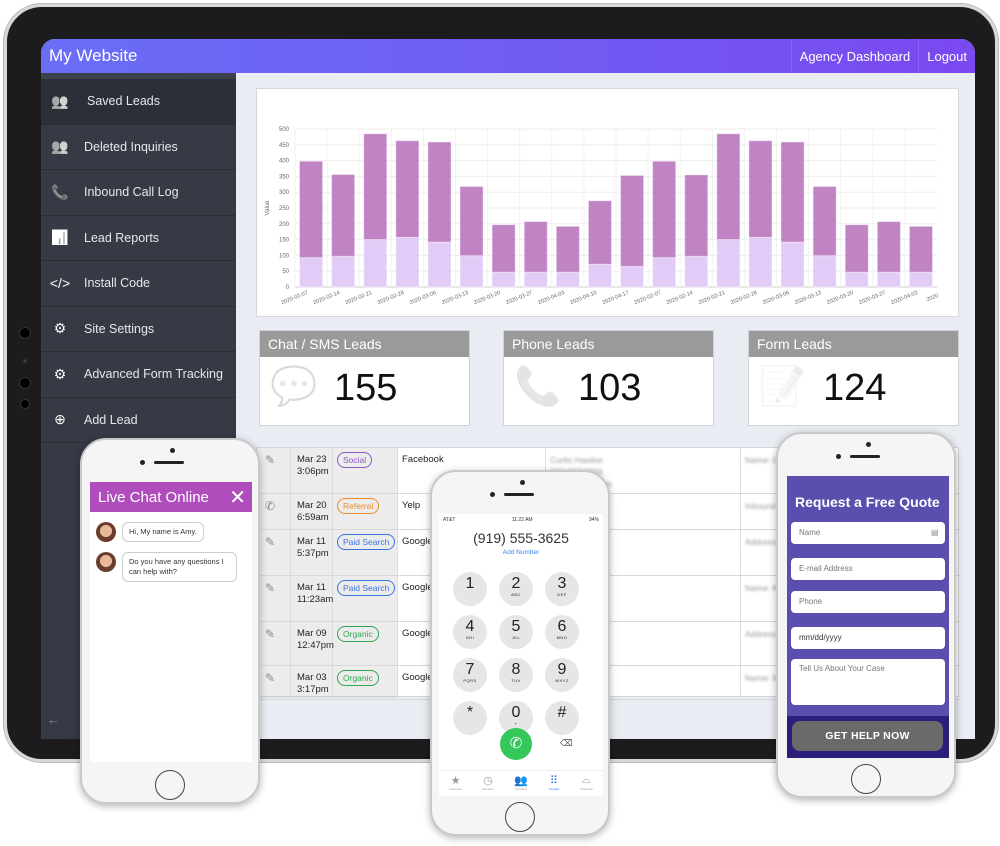 Image resolution: width=1000 pixels, height=846 pixels. I want to click on phone-icon: ✆, so click(516, 743).